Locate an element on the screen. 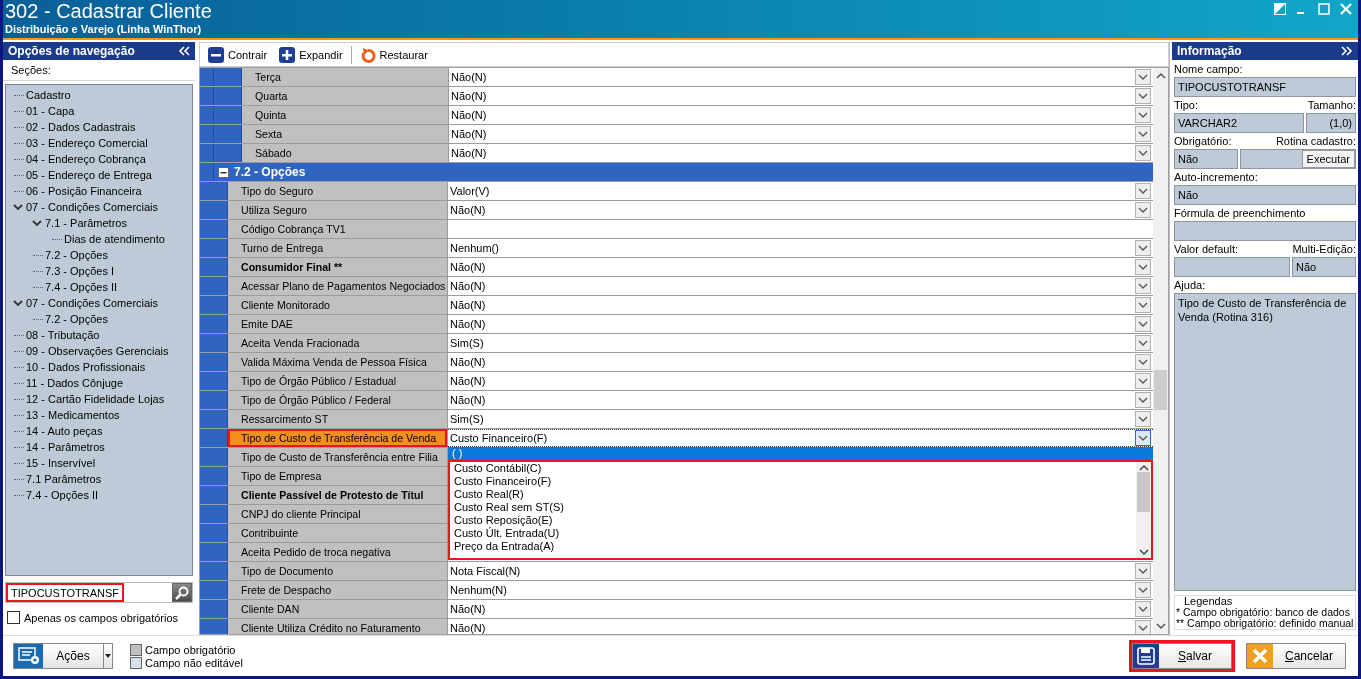  dropdown-option: Custo Reposição(E) is located at coordinates (793, 520).